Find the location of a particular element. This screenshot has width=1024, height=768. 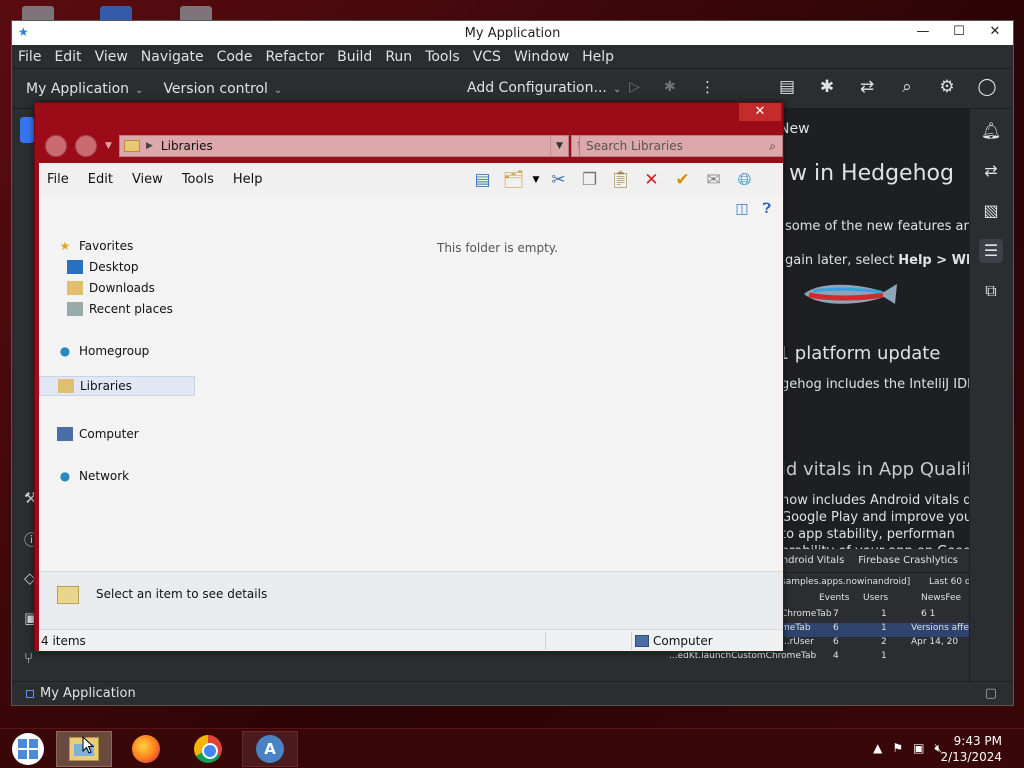

status-project-name: My Application is located at coordinates (88, 693).